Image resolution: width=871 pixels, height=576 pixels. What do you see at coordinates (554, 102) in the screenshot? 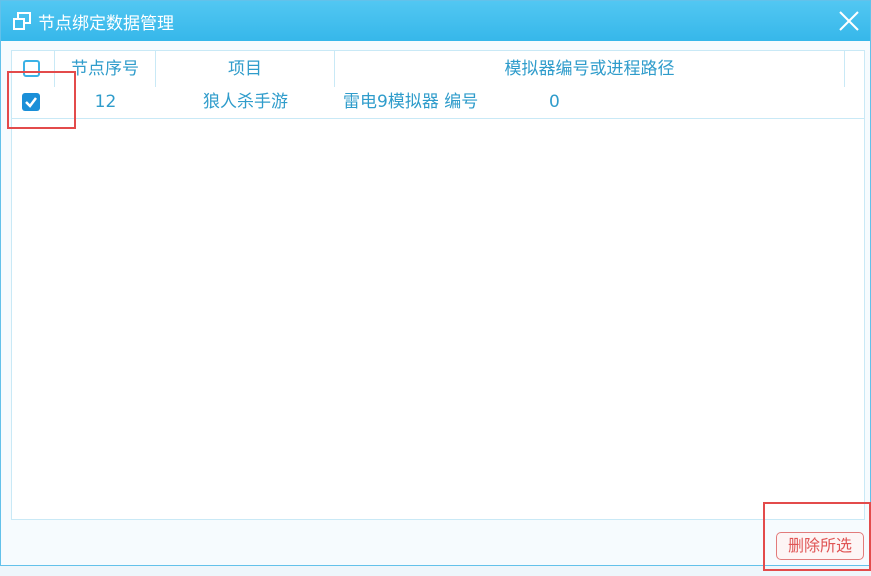
I see `cell-emulator-number: 0` at bounding box center [554, 102].